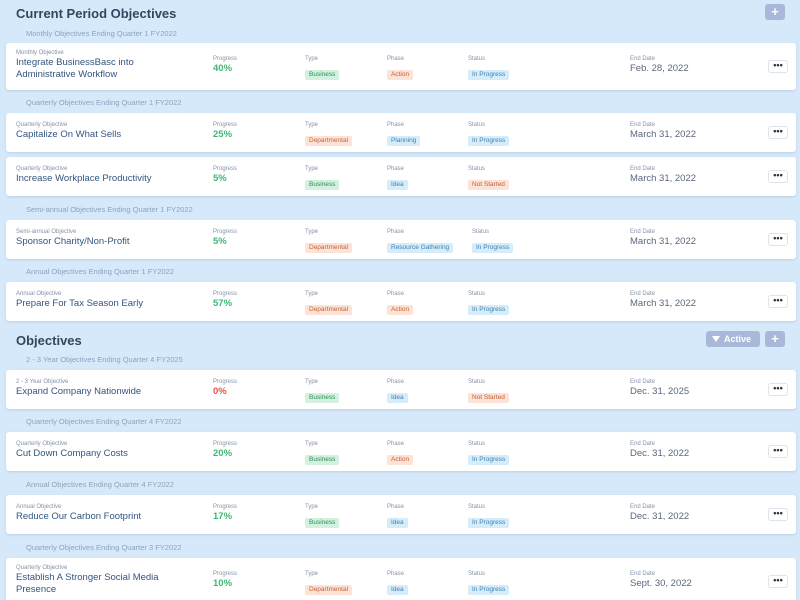 The width and height of the screenshot is (800, 600). Describe the element at coordinates (220, 178) in the screenshot. I see `progress-value: 5%` at that location.